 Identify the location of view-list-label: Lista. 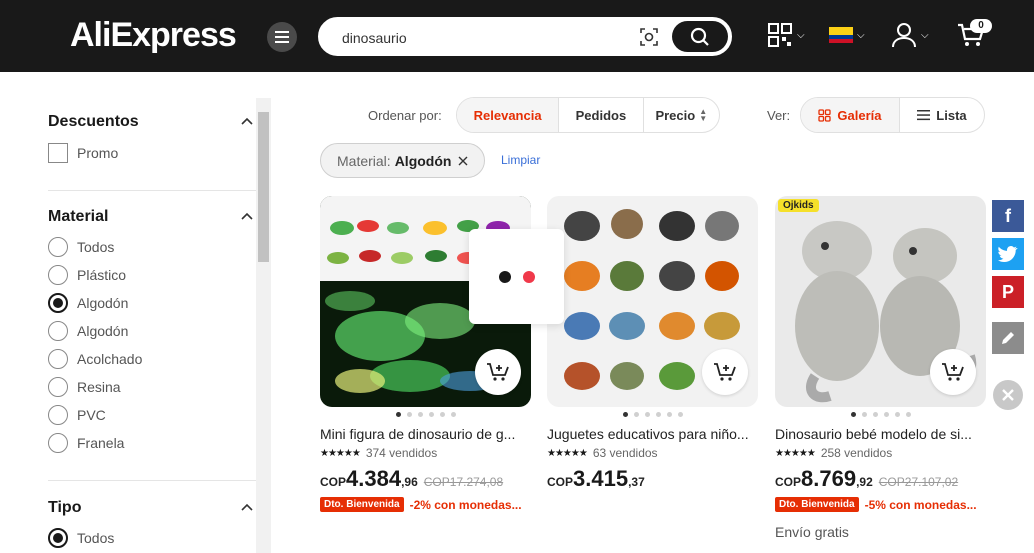
(951, 115).